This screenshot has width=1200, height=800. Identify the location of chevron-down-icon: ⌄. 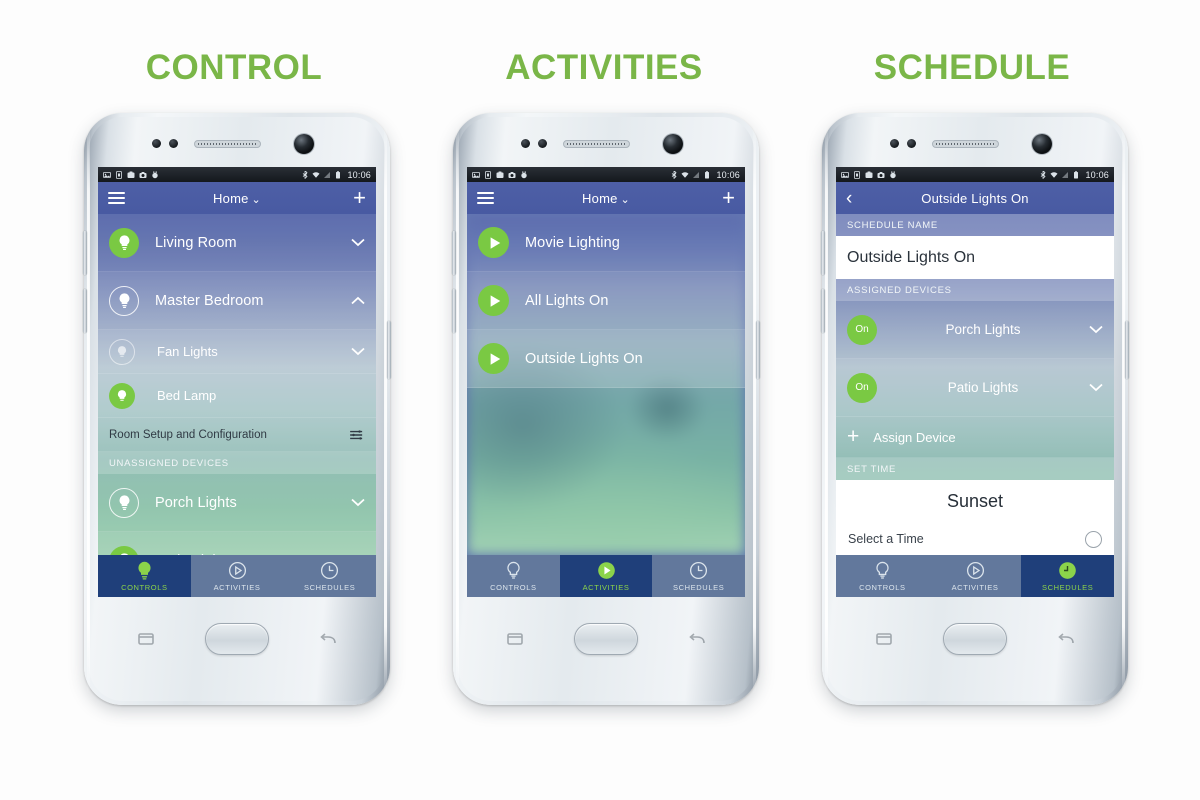
(256, 199).